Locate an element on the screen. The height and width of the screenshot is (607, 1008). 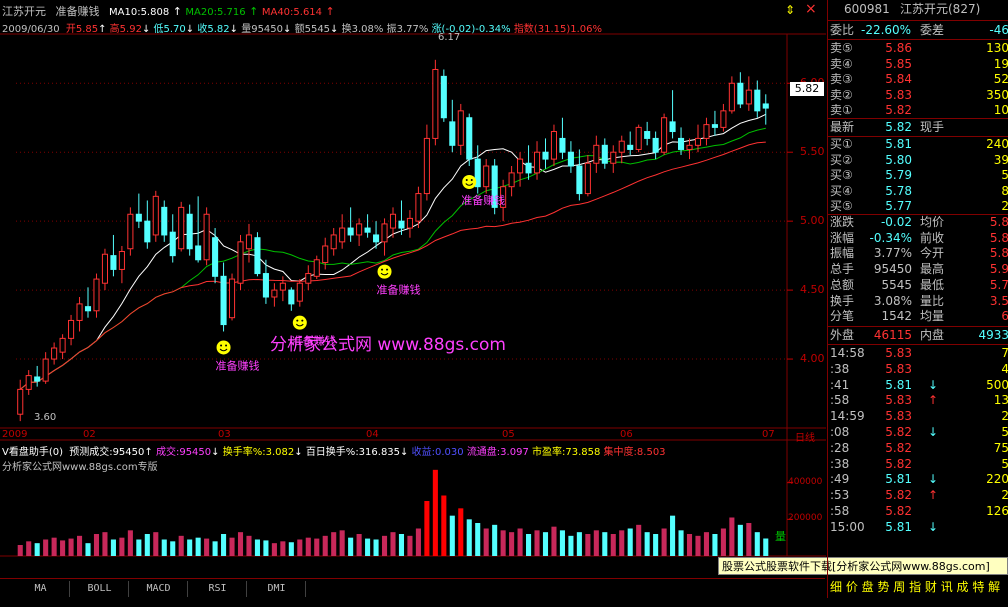
last-price-tag: 5.82 is located at coordinates (807, 89).